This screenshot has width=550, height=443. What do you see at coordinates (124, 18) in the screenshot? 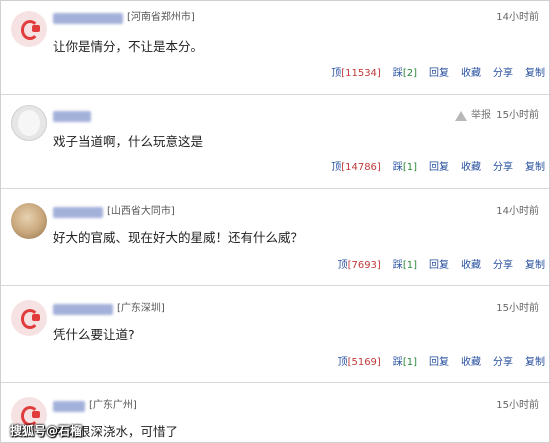
I see `comment-author: [河南省郑州市]` at bounding box center [124, 18].